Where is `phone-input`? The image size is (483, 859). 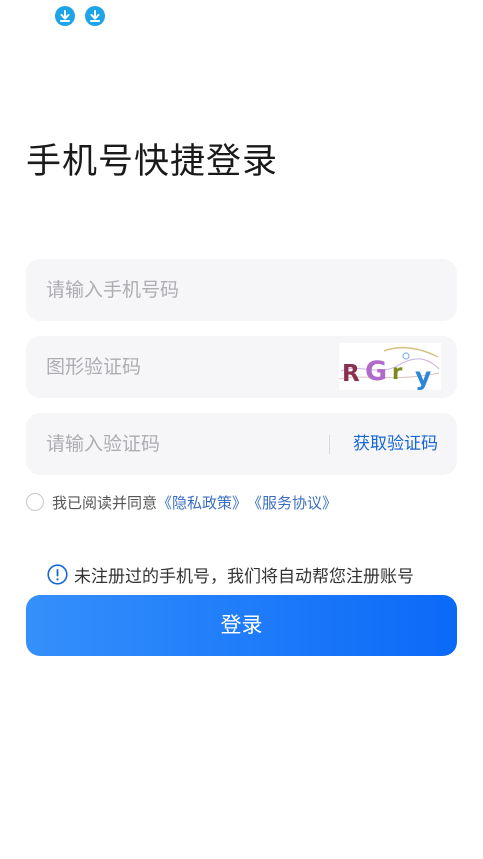 phone-input is located at coordinates (186, 290).